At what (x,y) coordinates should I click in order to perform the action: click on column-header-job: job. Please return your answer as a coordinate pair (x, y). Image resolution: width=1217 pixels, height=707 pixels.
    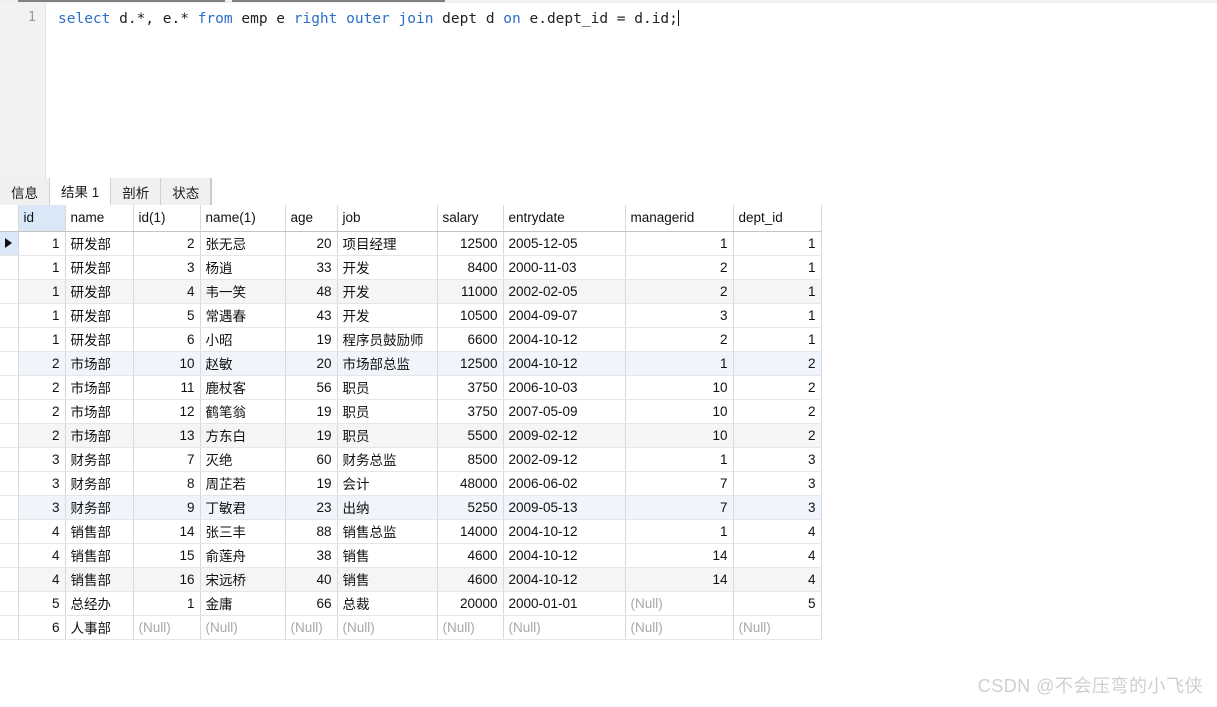
    Looking at the image, I should click on (387, 218).